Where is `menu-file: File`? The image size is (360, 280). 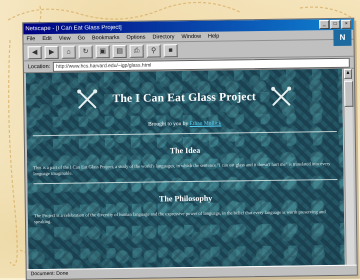
menu-file: File is located at coordinates (30, 39).